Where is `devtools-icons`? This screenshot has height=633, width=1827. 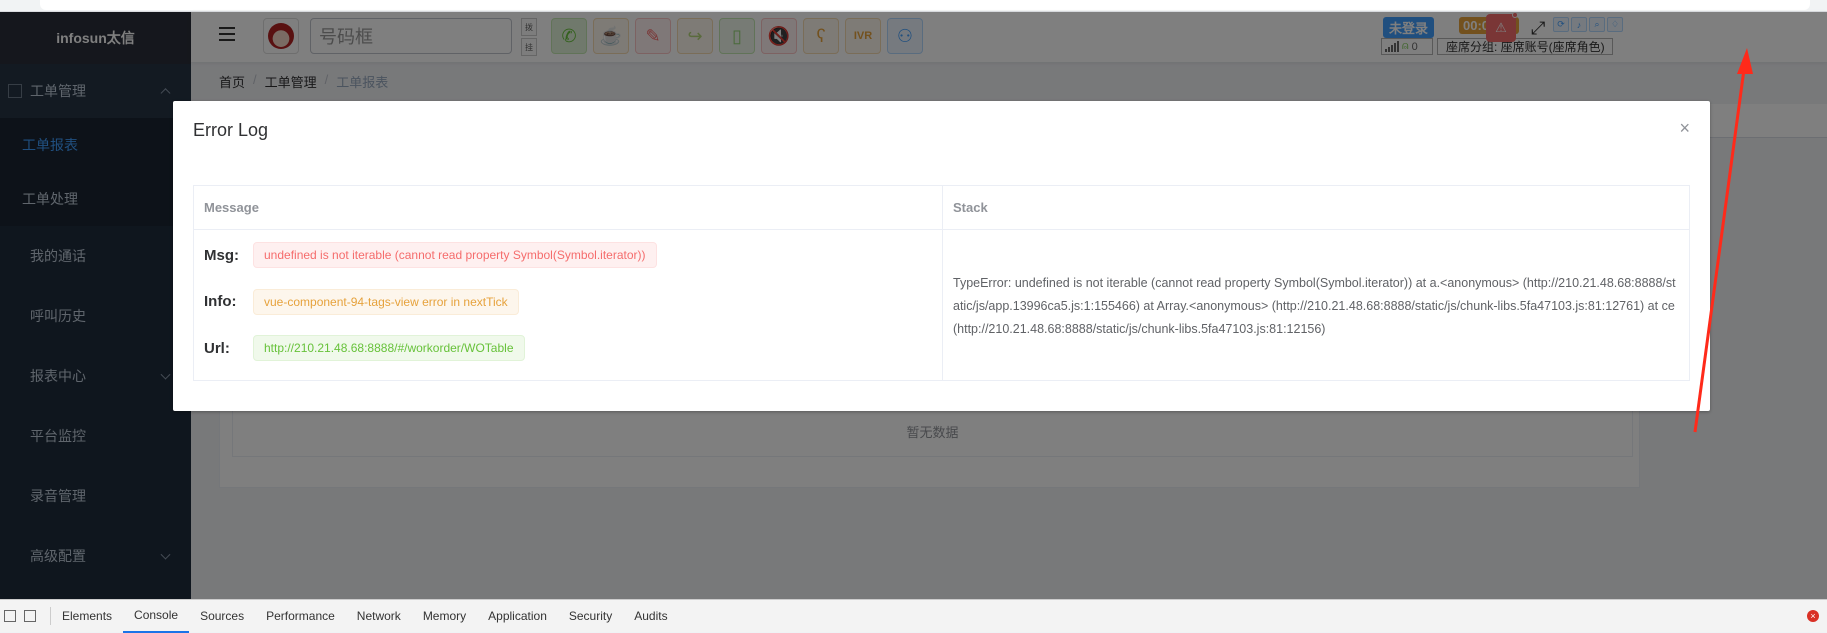 devtools-icons is located at coordinates (25, 616).